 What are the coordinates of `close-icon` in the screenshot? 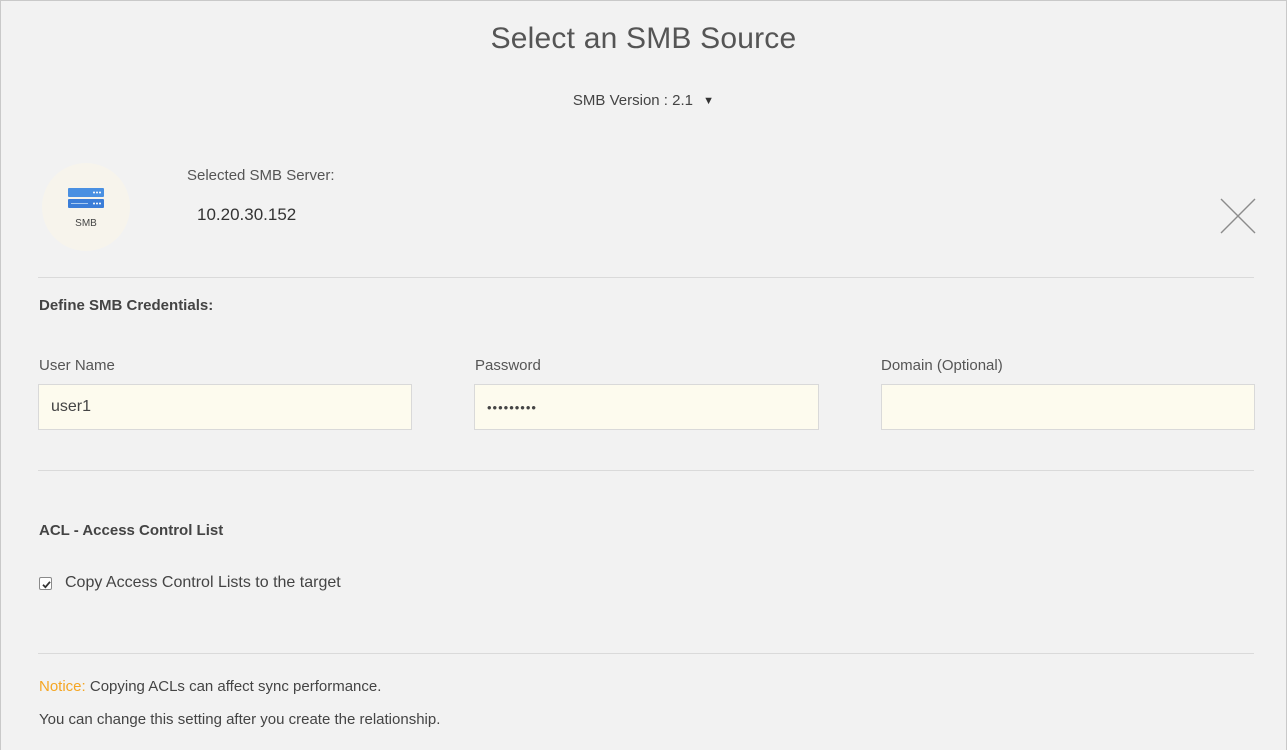 It's located at (1238, 216).